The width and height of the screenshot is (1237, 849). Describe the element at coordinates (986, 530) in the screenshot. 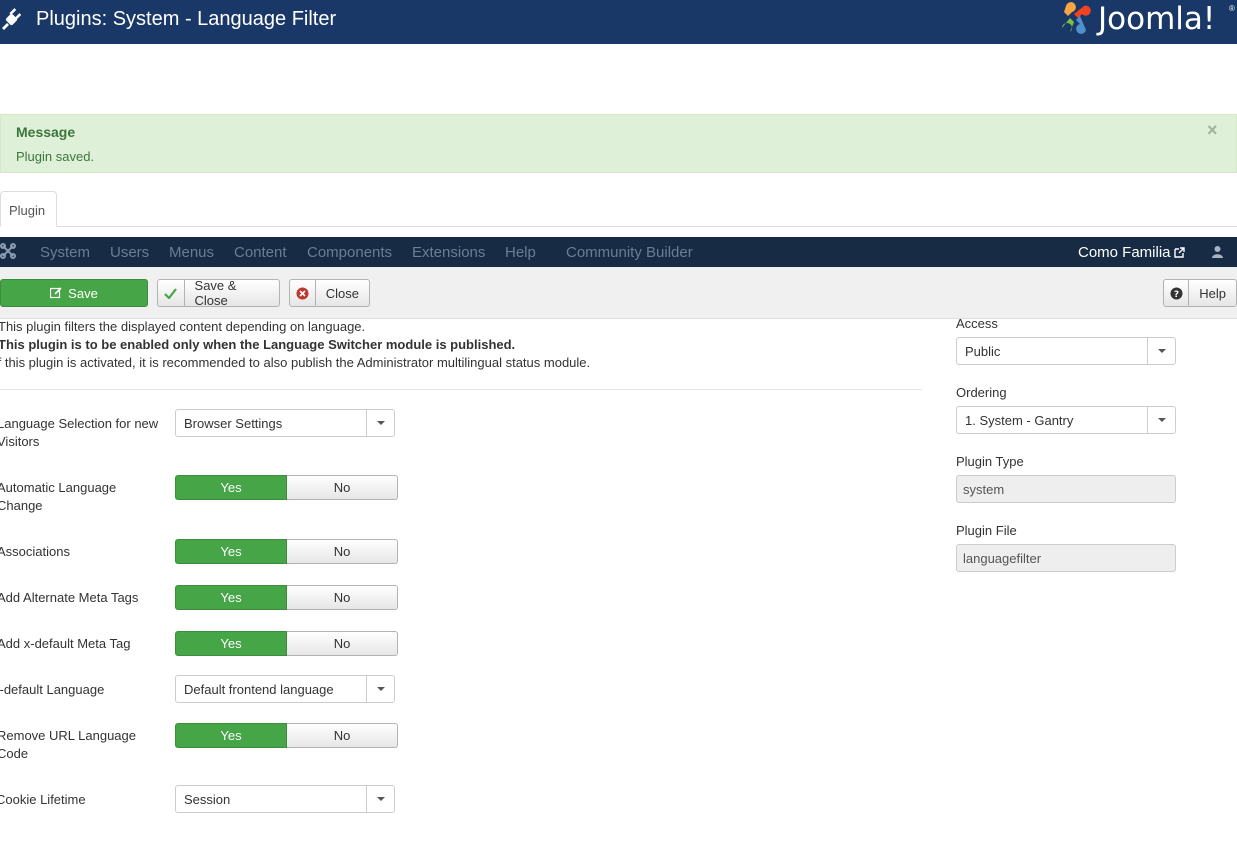

I see `plugin-file-label: Plugin File` at that location.